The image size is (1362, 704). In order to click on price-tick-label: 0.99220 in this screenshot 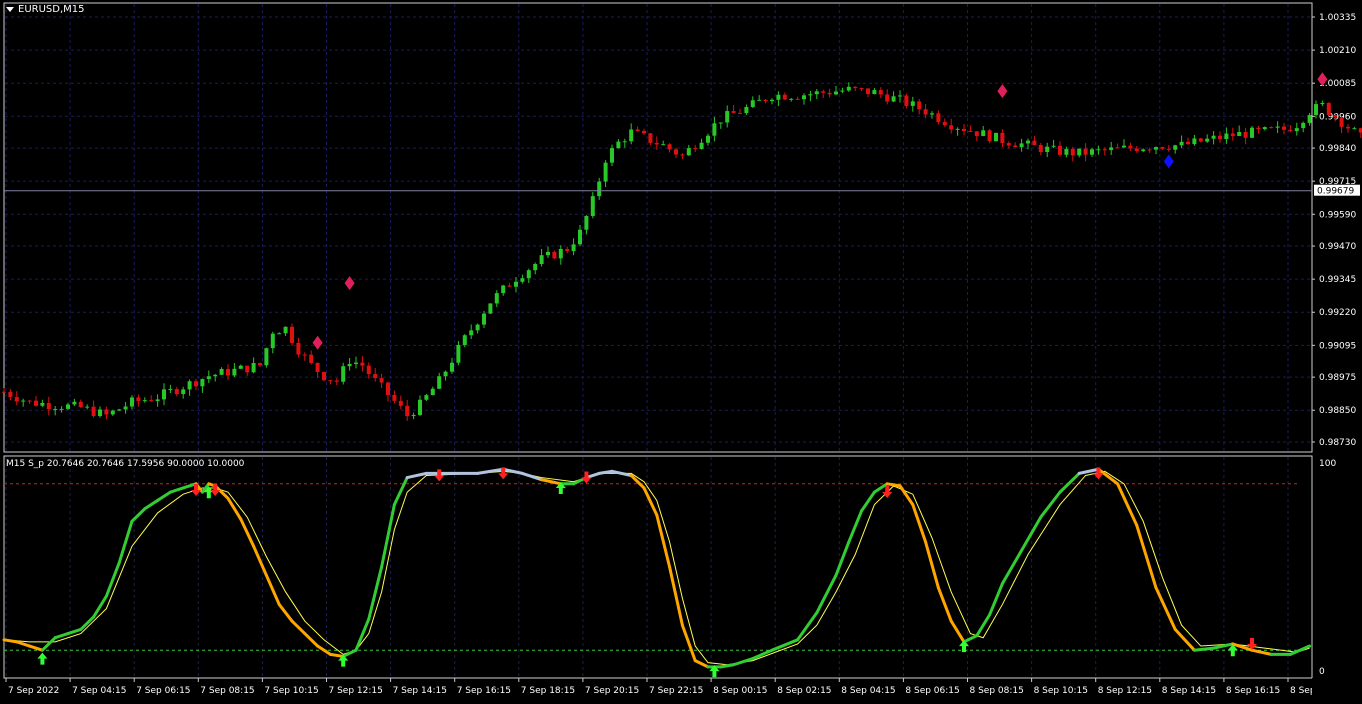, I will do `click(1337, 313)`.